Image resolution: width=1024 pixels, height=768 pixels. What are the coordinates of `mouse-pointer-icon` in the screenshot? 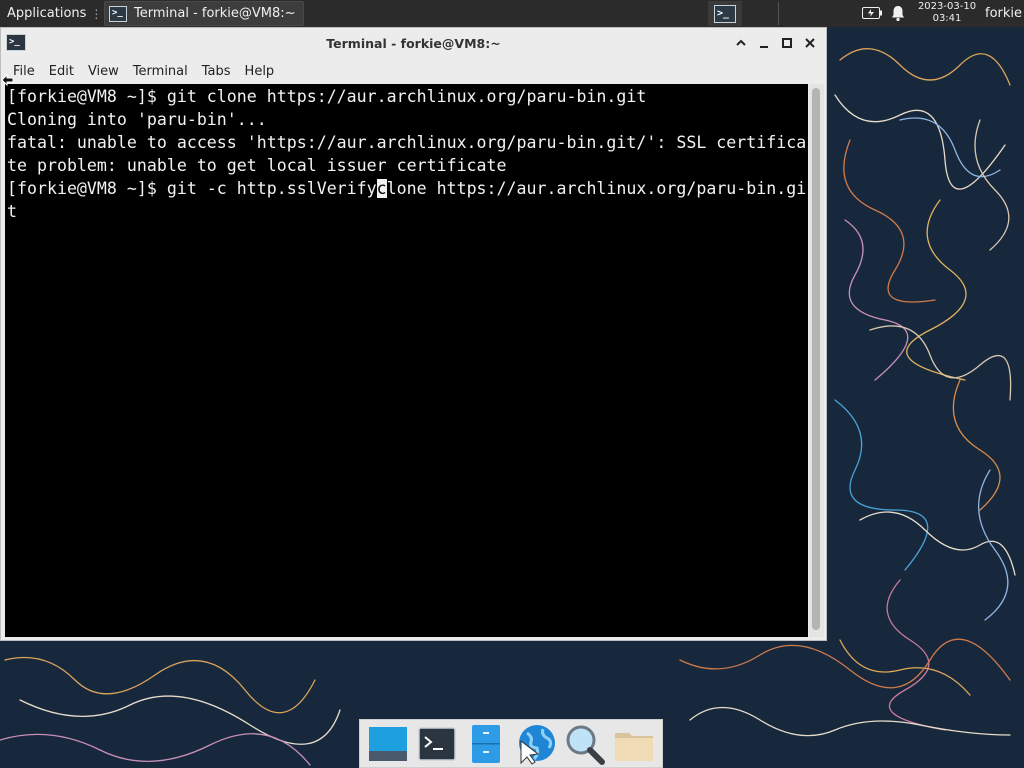 It's located at (7, 80).